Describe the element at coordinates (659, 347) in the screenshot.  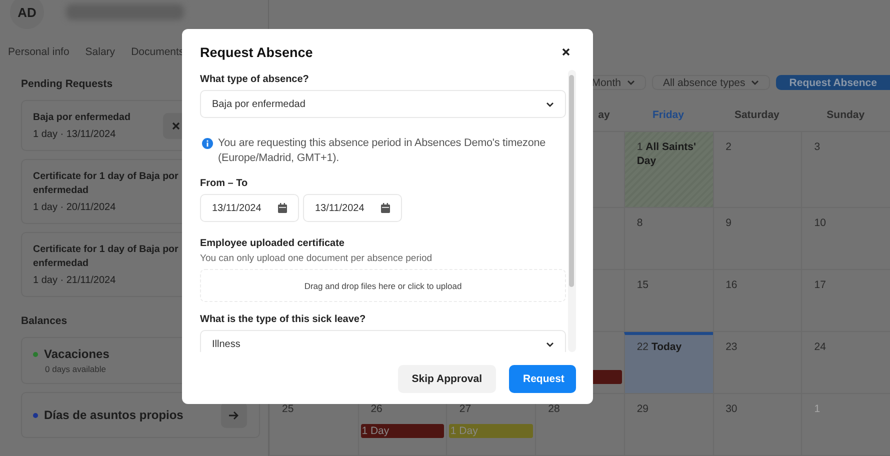
I see `day-label: 22 Today` at that location.